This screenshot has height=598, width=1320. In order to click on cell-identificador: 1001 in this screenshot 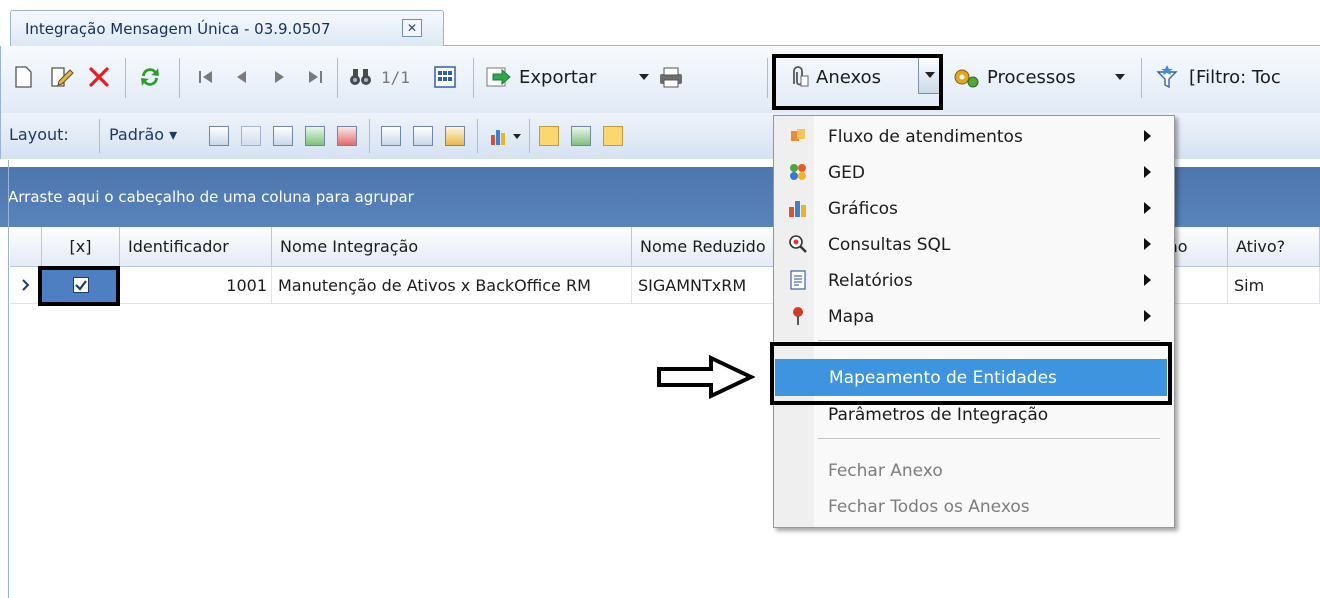, I will do `click(196, 285)`.